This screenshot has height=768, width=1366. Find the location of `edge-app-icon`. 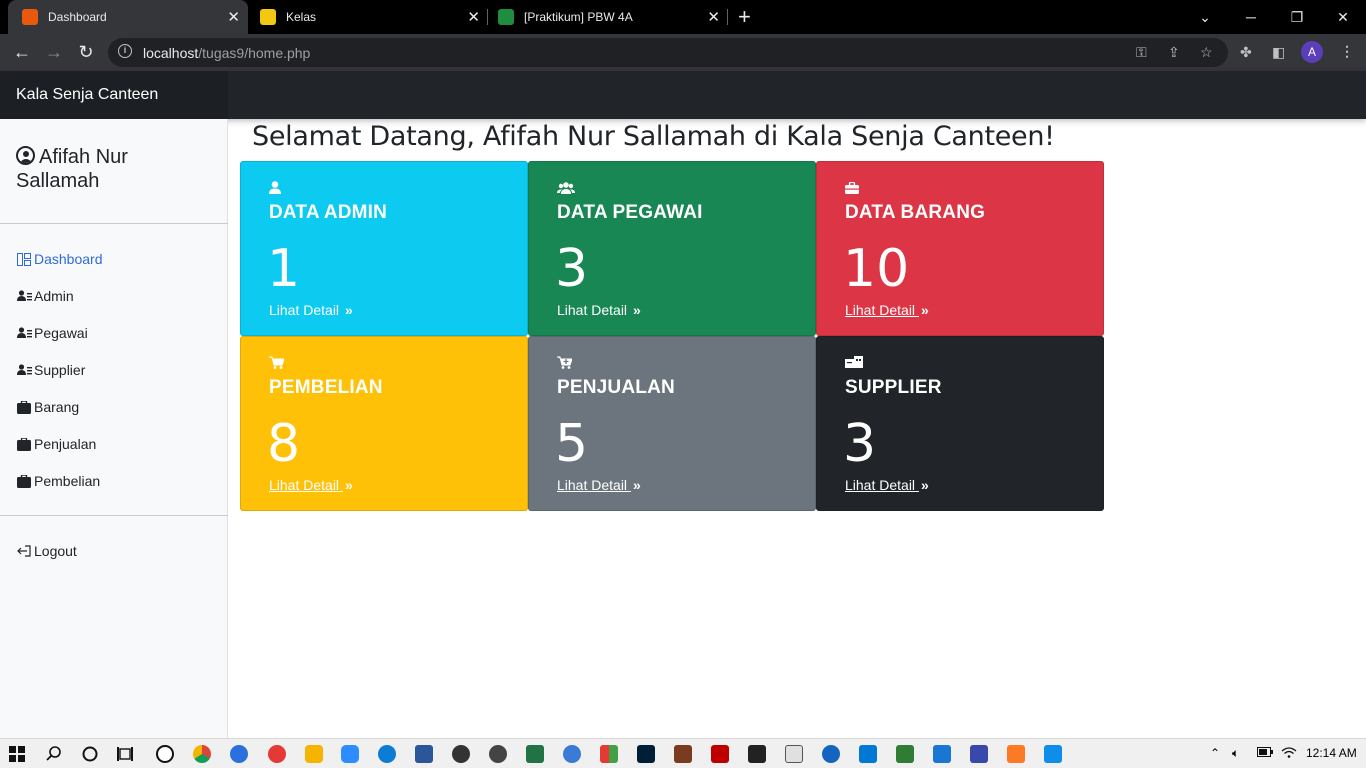

edge-app-icon is located at coordinates (387, 754).